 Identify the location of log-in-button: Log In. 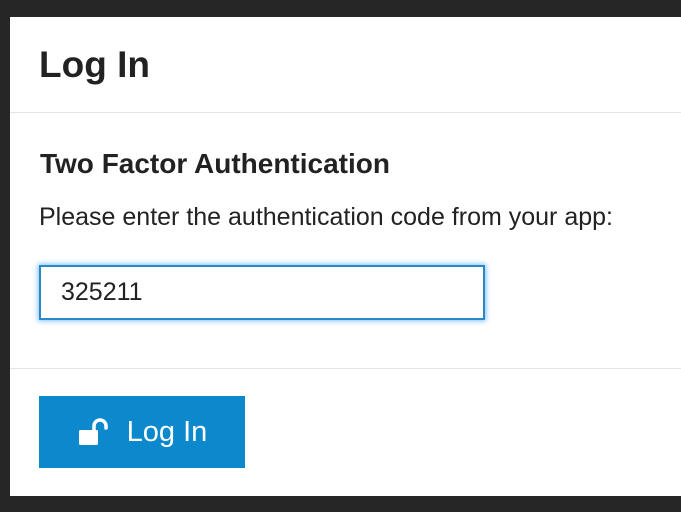
(142, 432).